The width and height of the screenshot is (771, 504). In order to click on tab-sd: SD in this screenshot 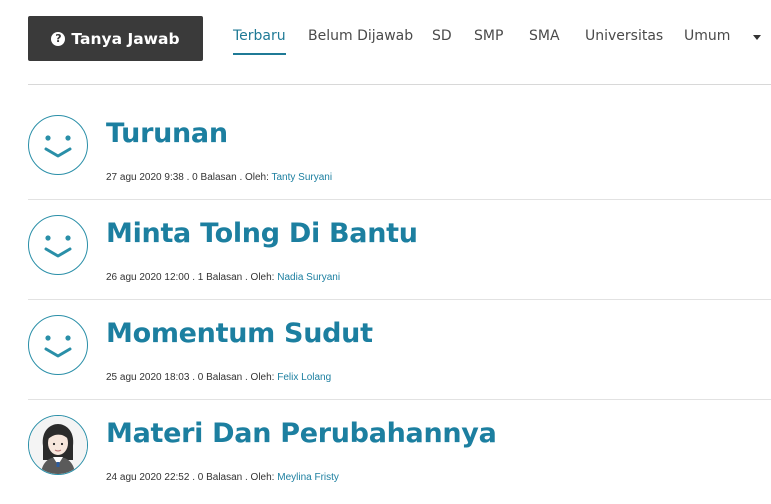, I will do `click(442, 36)`.